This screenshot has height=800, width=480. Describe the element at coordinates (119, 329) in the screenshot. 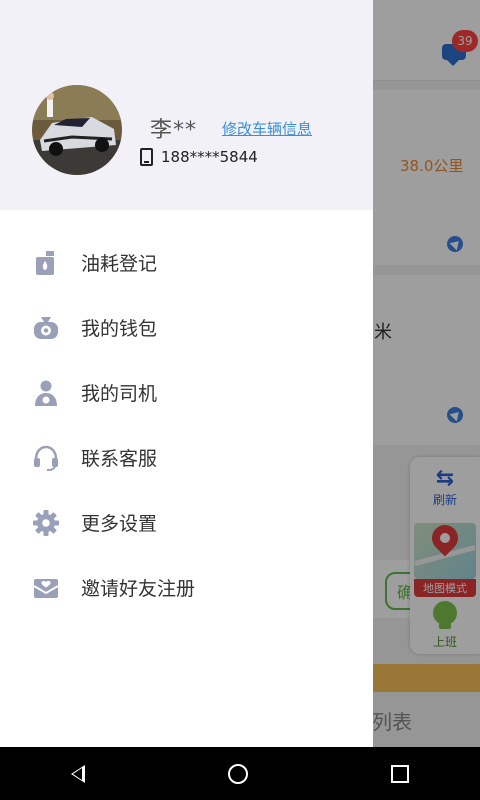

I see `menu-item-label: 我的钱包` at that location.